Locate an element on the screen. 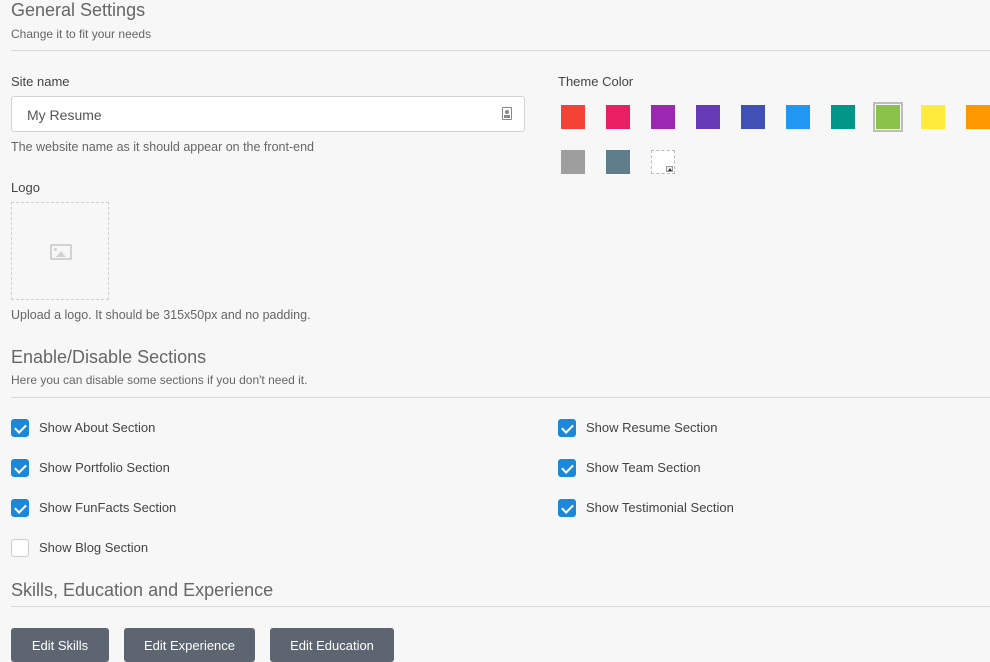  general-settings-subtitle: Change it to fit your needs is located at coordinates (81, 34).